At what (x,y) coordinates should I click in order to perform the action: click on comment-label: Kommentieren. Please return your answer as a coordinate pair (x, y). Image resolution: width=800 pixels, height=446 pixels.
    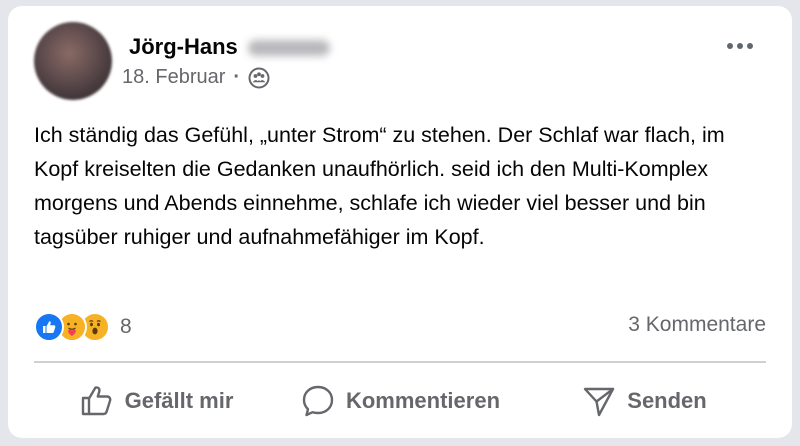
    Looking at the image, I should click on (423, 400).